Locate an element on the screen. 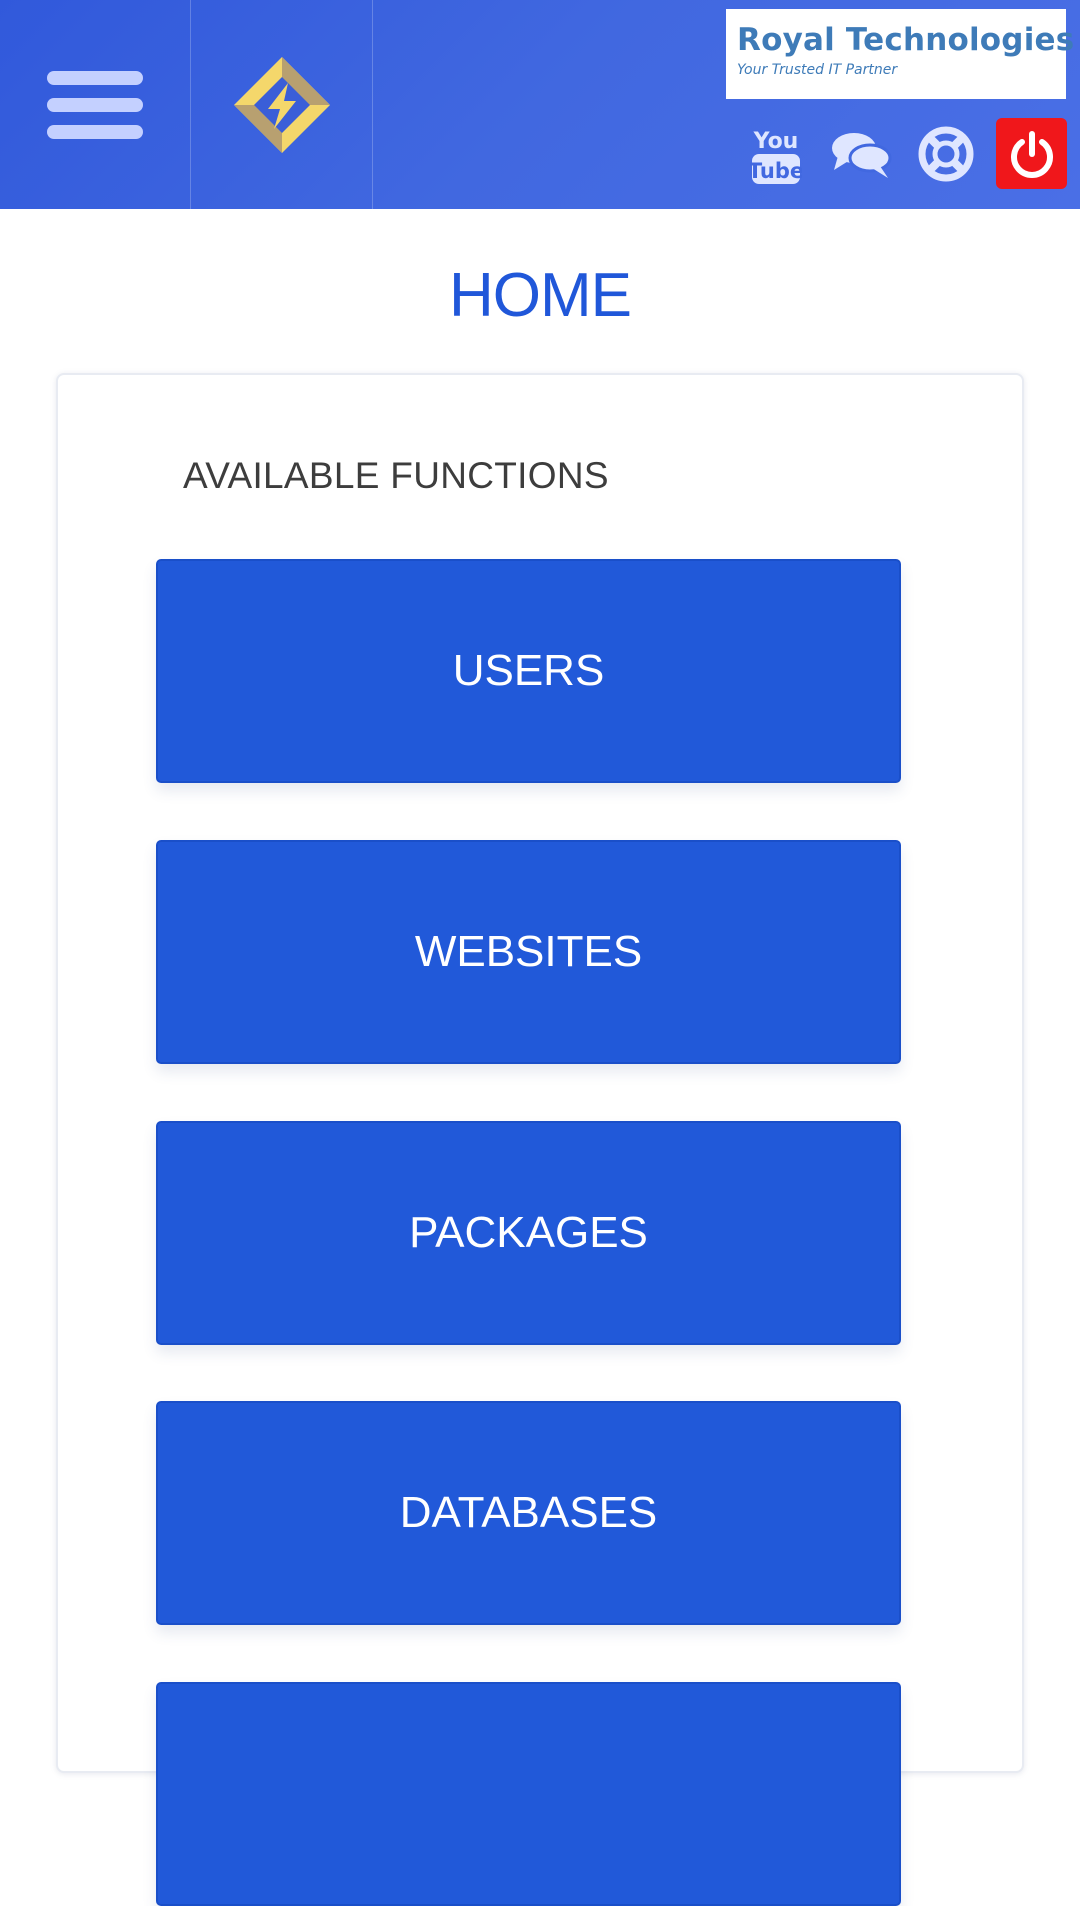 The width and height of the screenshot is (1080, 1906). websites-button: WEBSITES is located at coordinates (528, 952).